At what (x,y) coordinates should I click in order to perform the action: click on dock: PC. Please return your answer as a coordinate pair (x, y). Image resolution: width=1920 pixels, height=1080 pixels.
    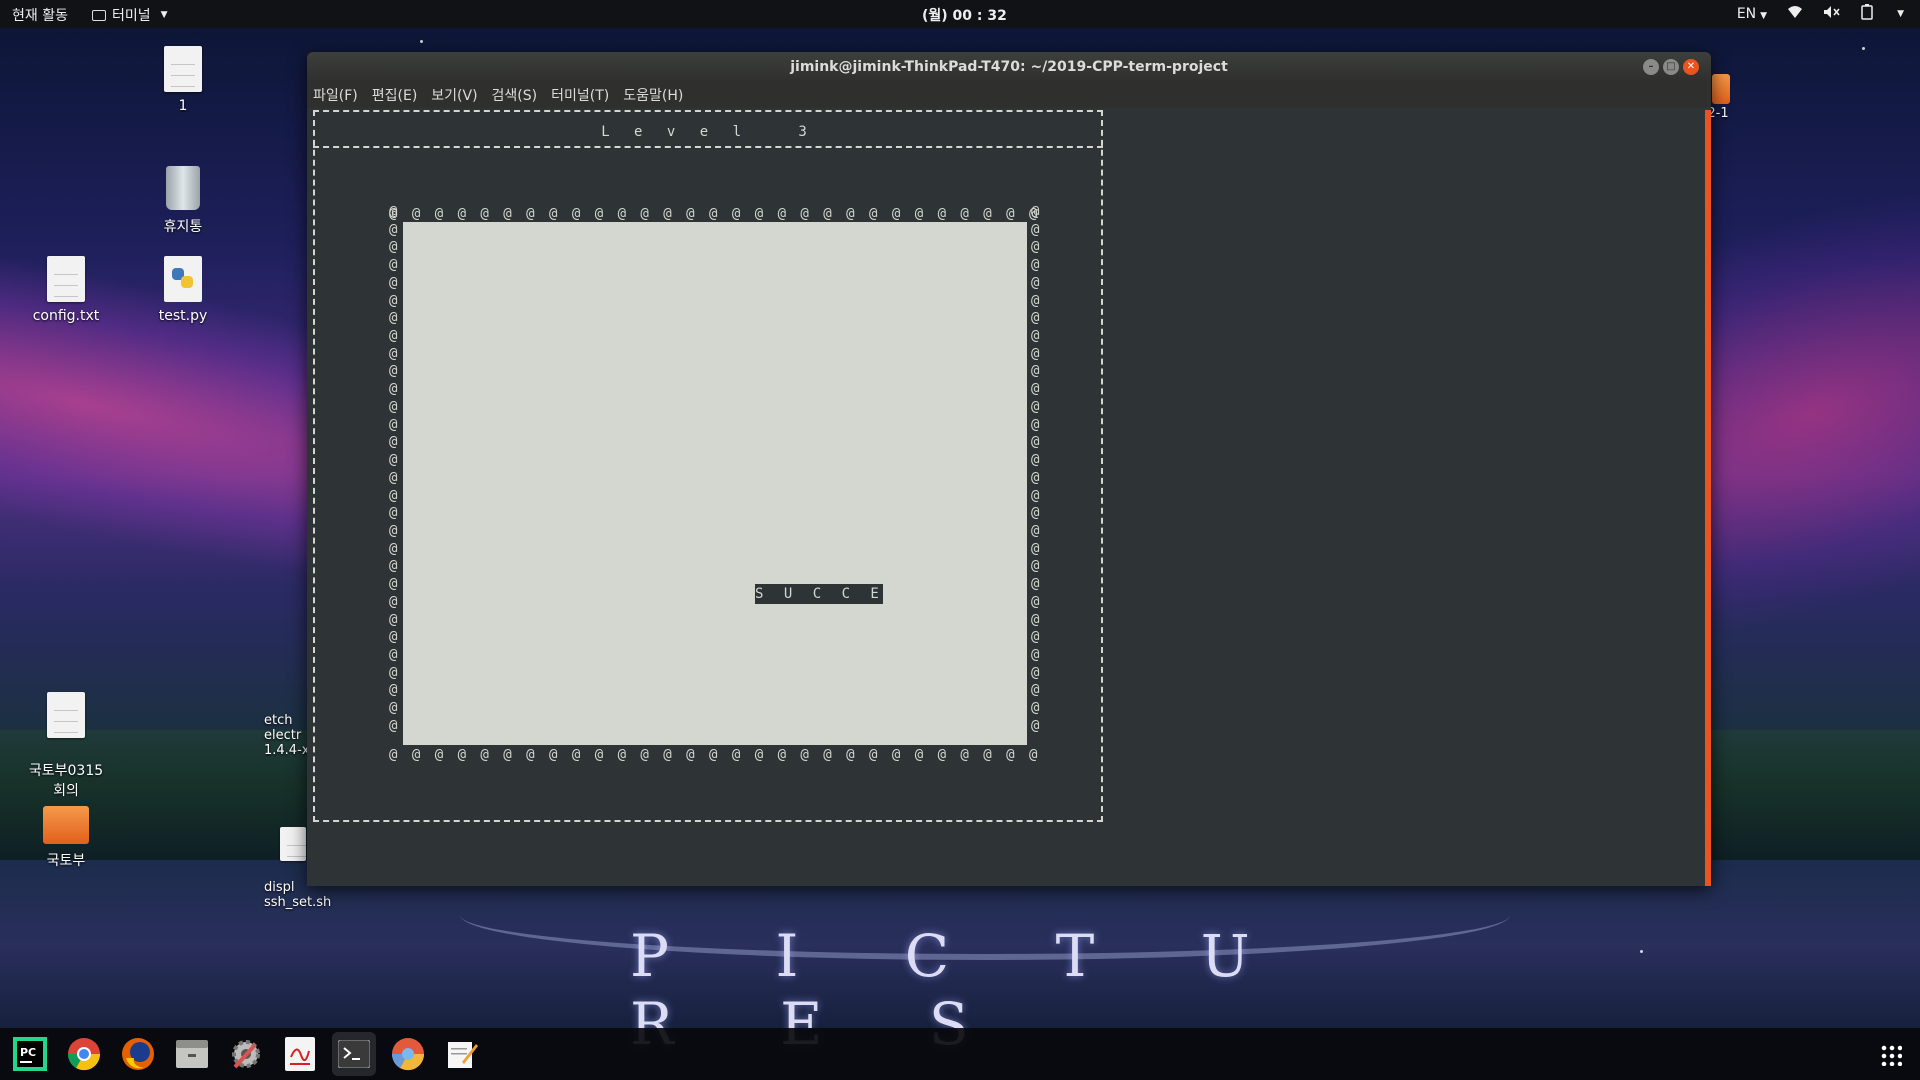
    Looking at the image, I should click on (960, 1054).